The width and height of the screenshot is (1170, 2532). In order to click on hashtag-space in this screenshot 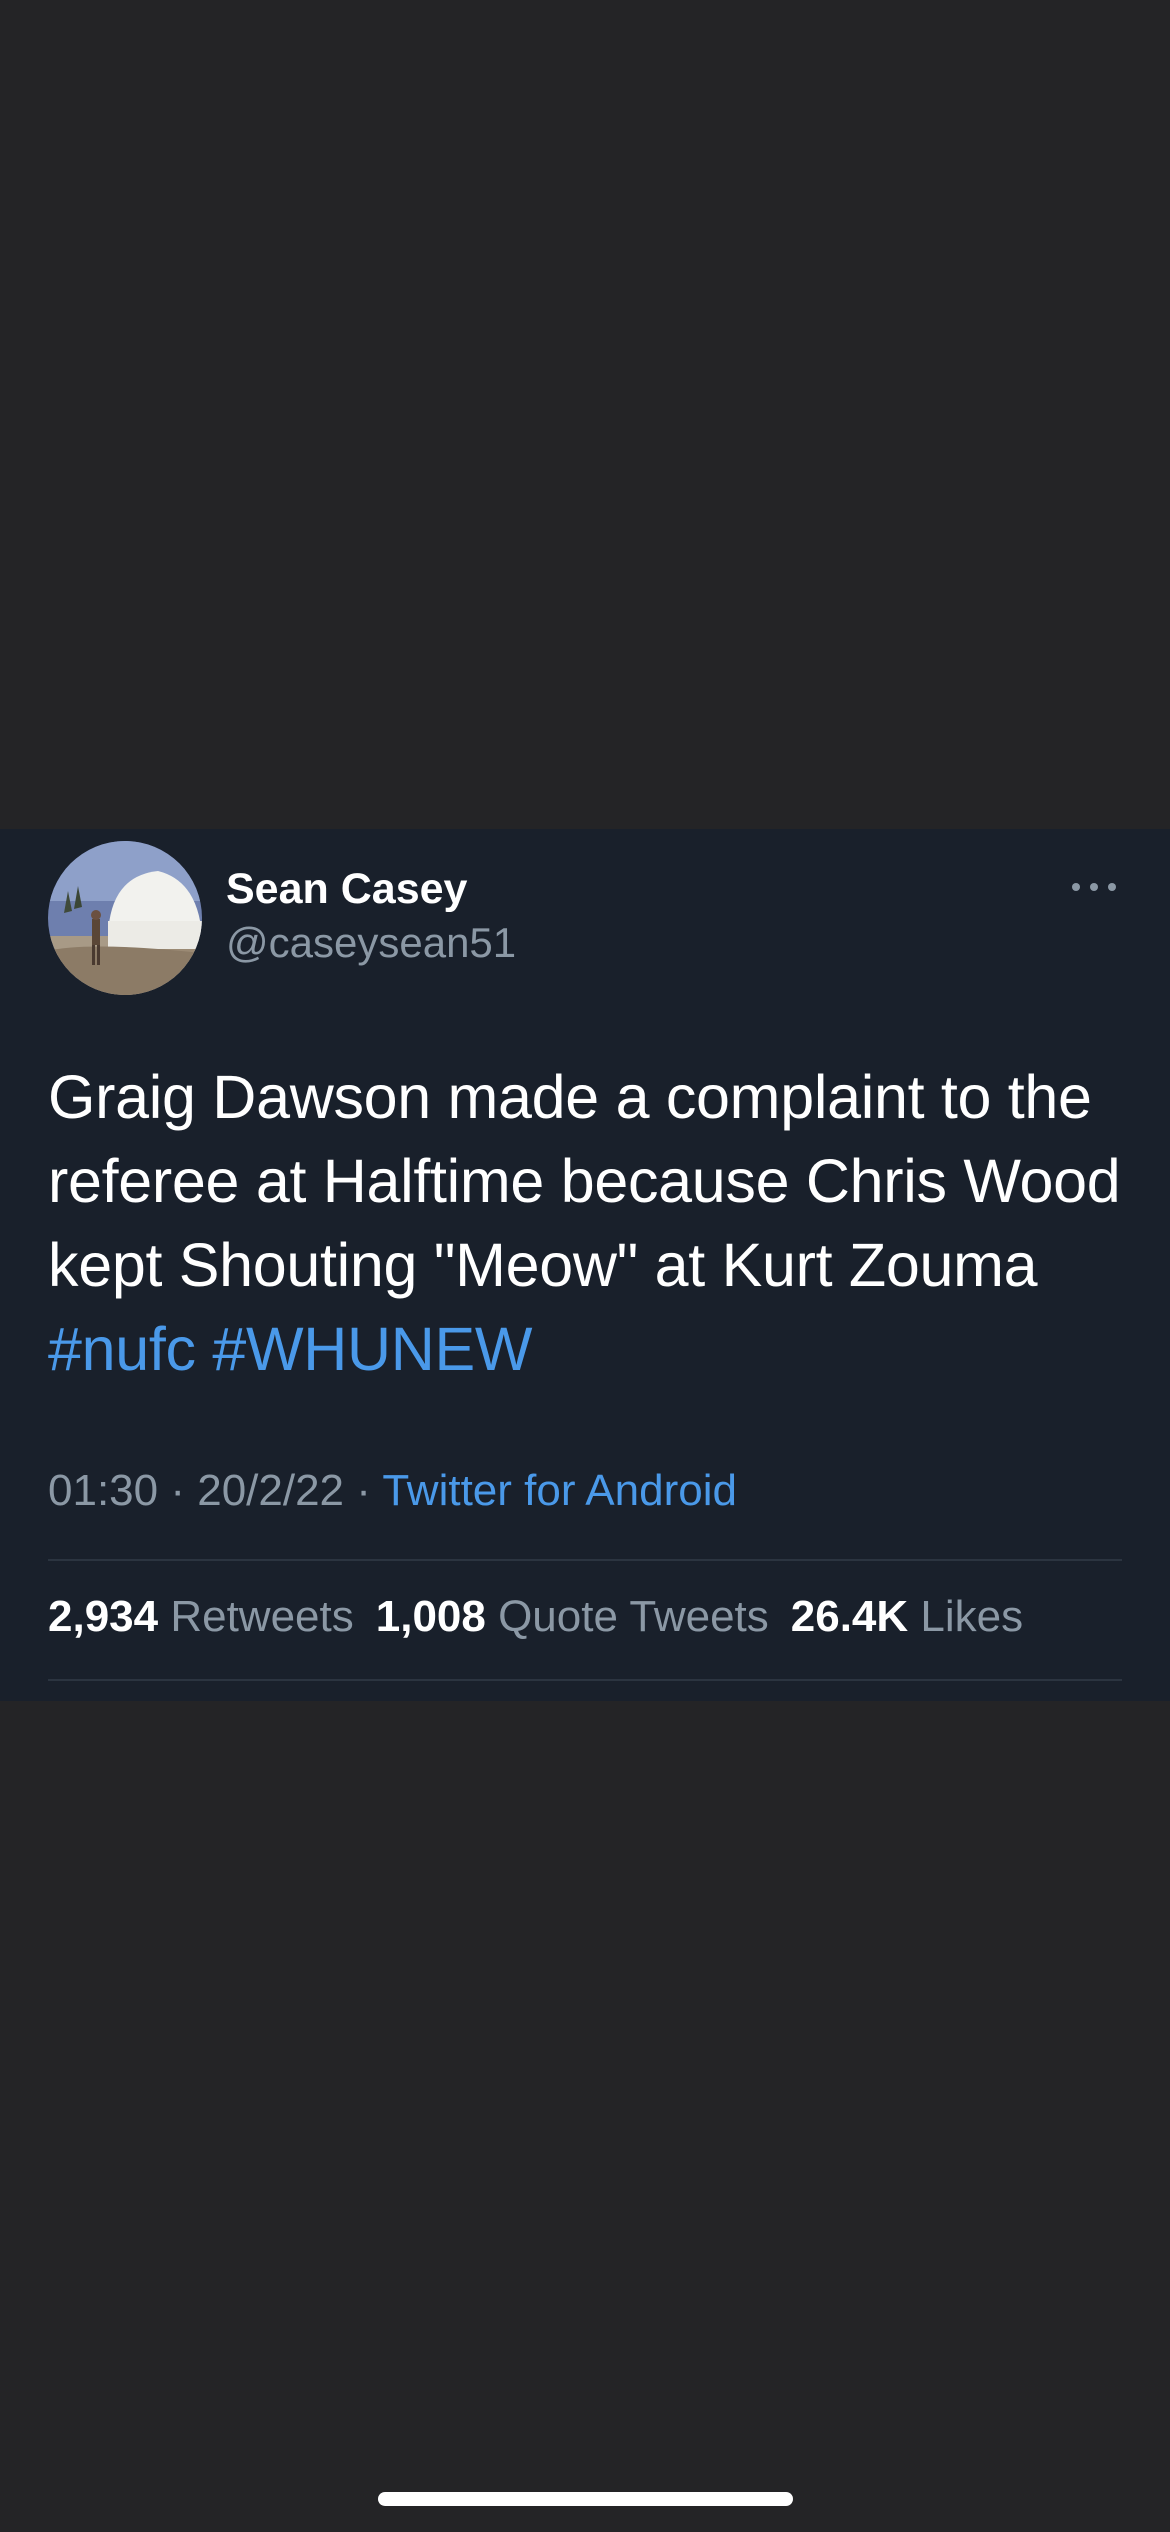, I will do `click(204, 1349)`.